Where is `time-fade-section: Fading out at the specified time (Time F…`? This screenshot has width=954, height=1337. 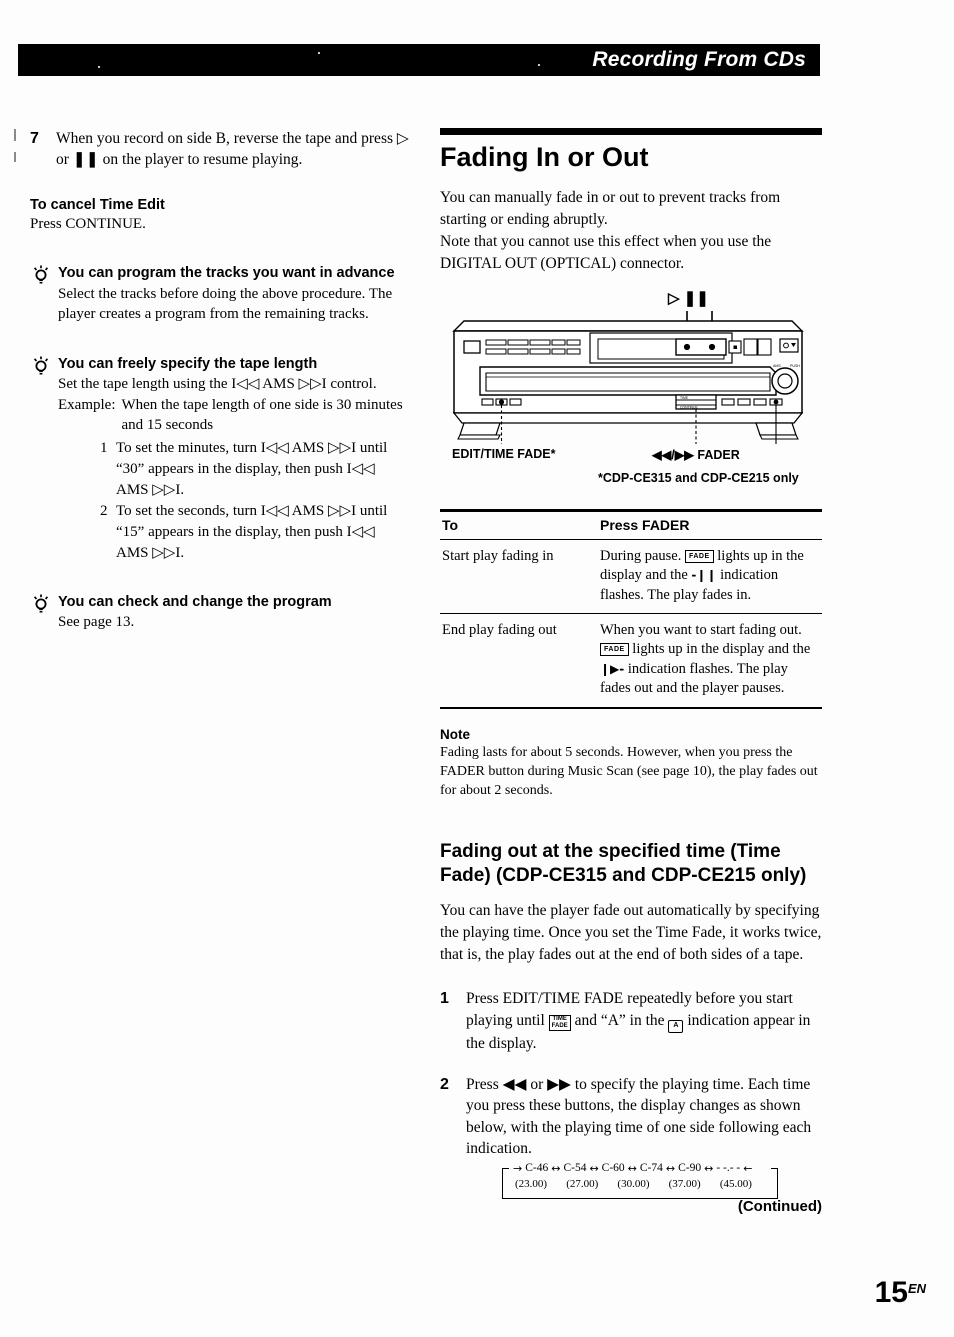 time-fade-section: Fading out at the specified time (Time F… is located at coordinates (631, 1019).